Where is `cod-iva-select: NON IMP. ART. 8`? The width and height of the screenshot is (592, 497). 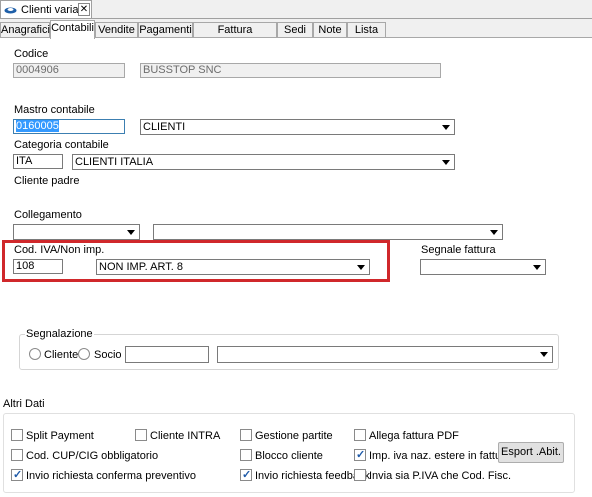 cod-iva-select: NON IMP. ART. 8 is located at coordinates (233, 267).